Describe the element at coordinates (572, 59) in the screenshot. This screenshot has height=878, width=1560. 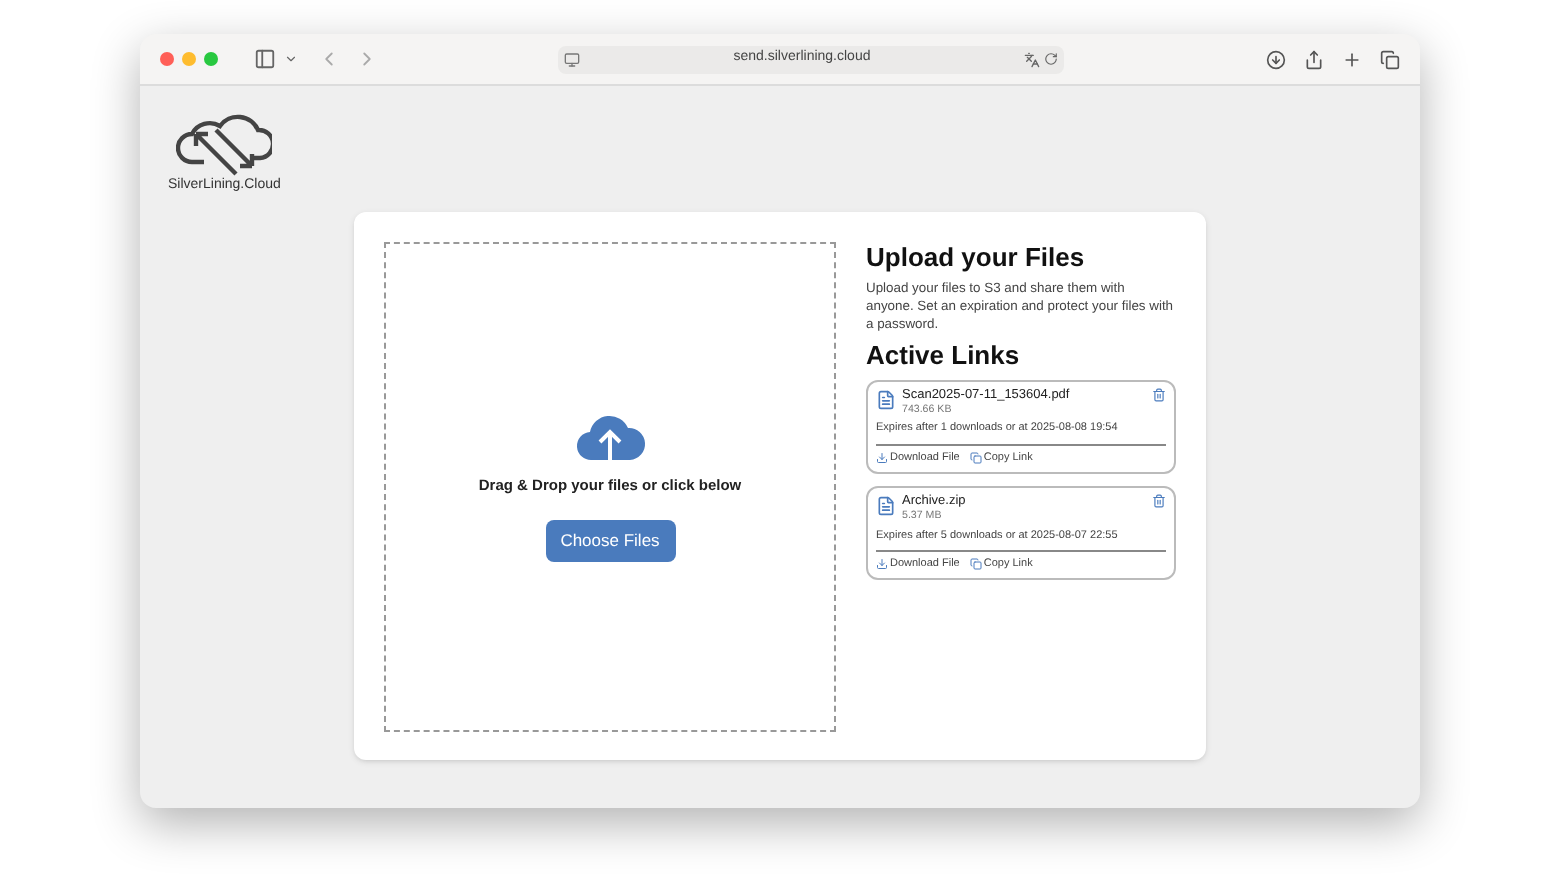
I see `page-icon` at that location.